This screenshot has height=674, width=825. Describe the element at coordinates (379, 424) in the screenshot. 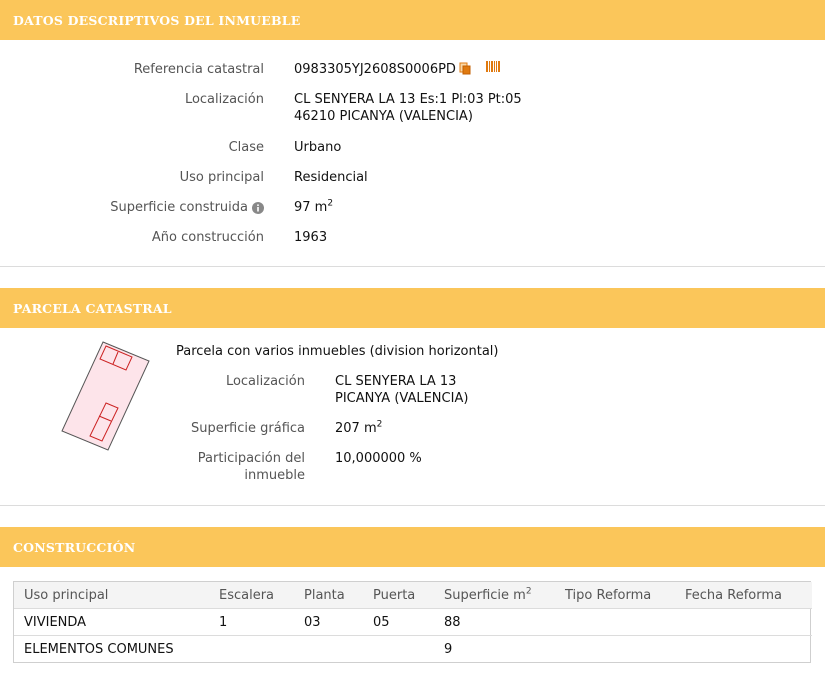

I see `parcel-sup-exp: 2` at that location.